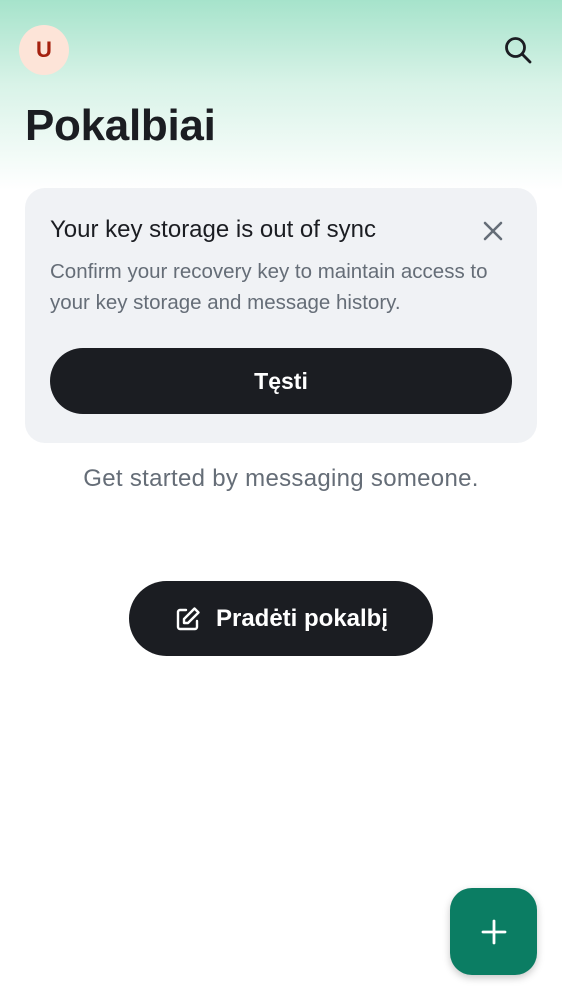 The height and width of the screenshot is (1000, 562). What do you see at coordinates (281, 478) in the screenshot?
I see `empty-state-message: Get started by messaging someone.` at bounding box center [281, 478].